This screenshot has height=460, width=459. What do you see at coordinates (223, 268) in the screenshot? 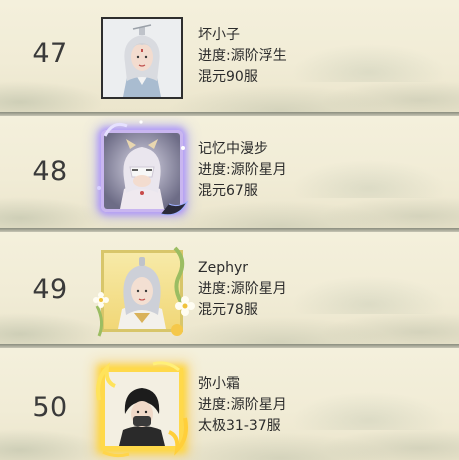
I see `player-name: Zephyr` at bounding box center [223, 268].